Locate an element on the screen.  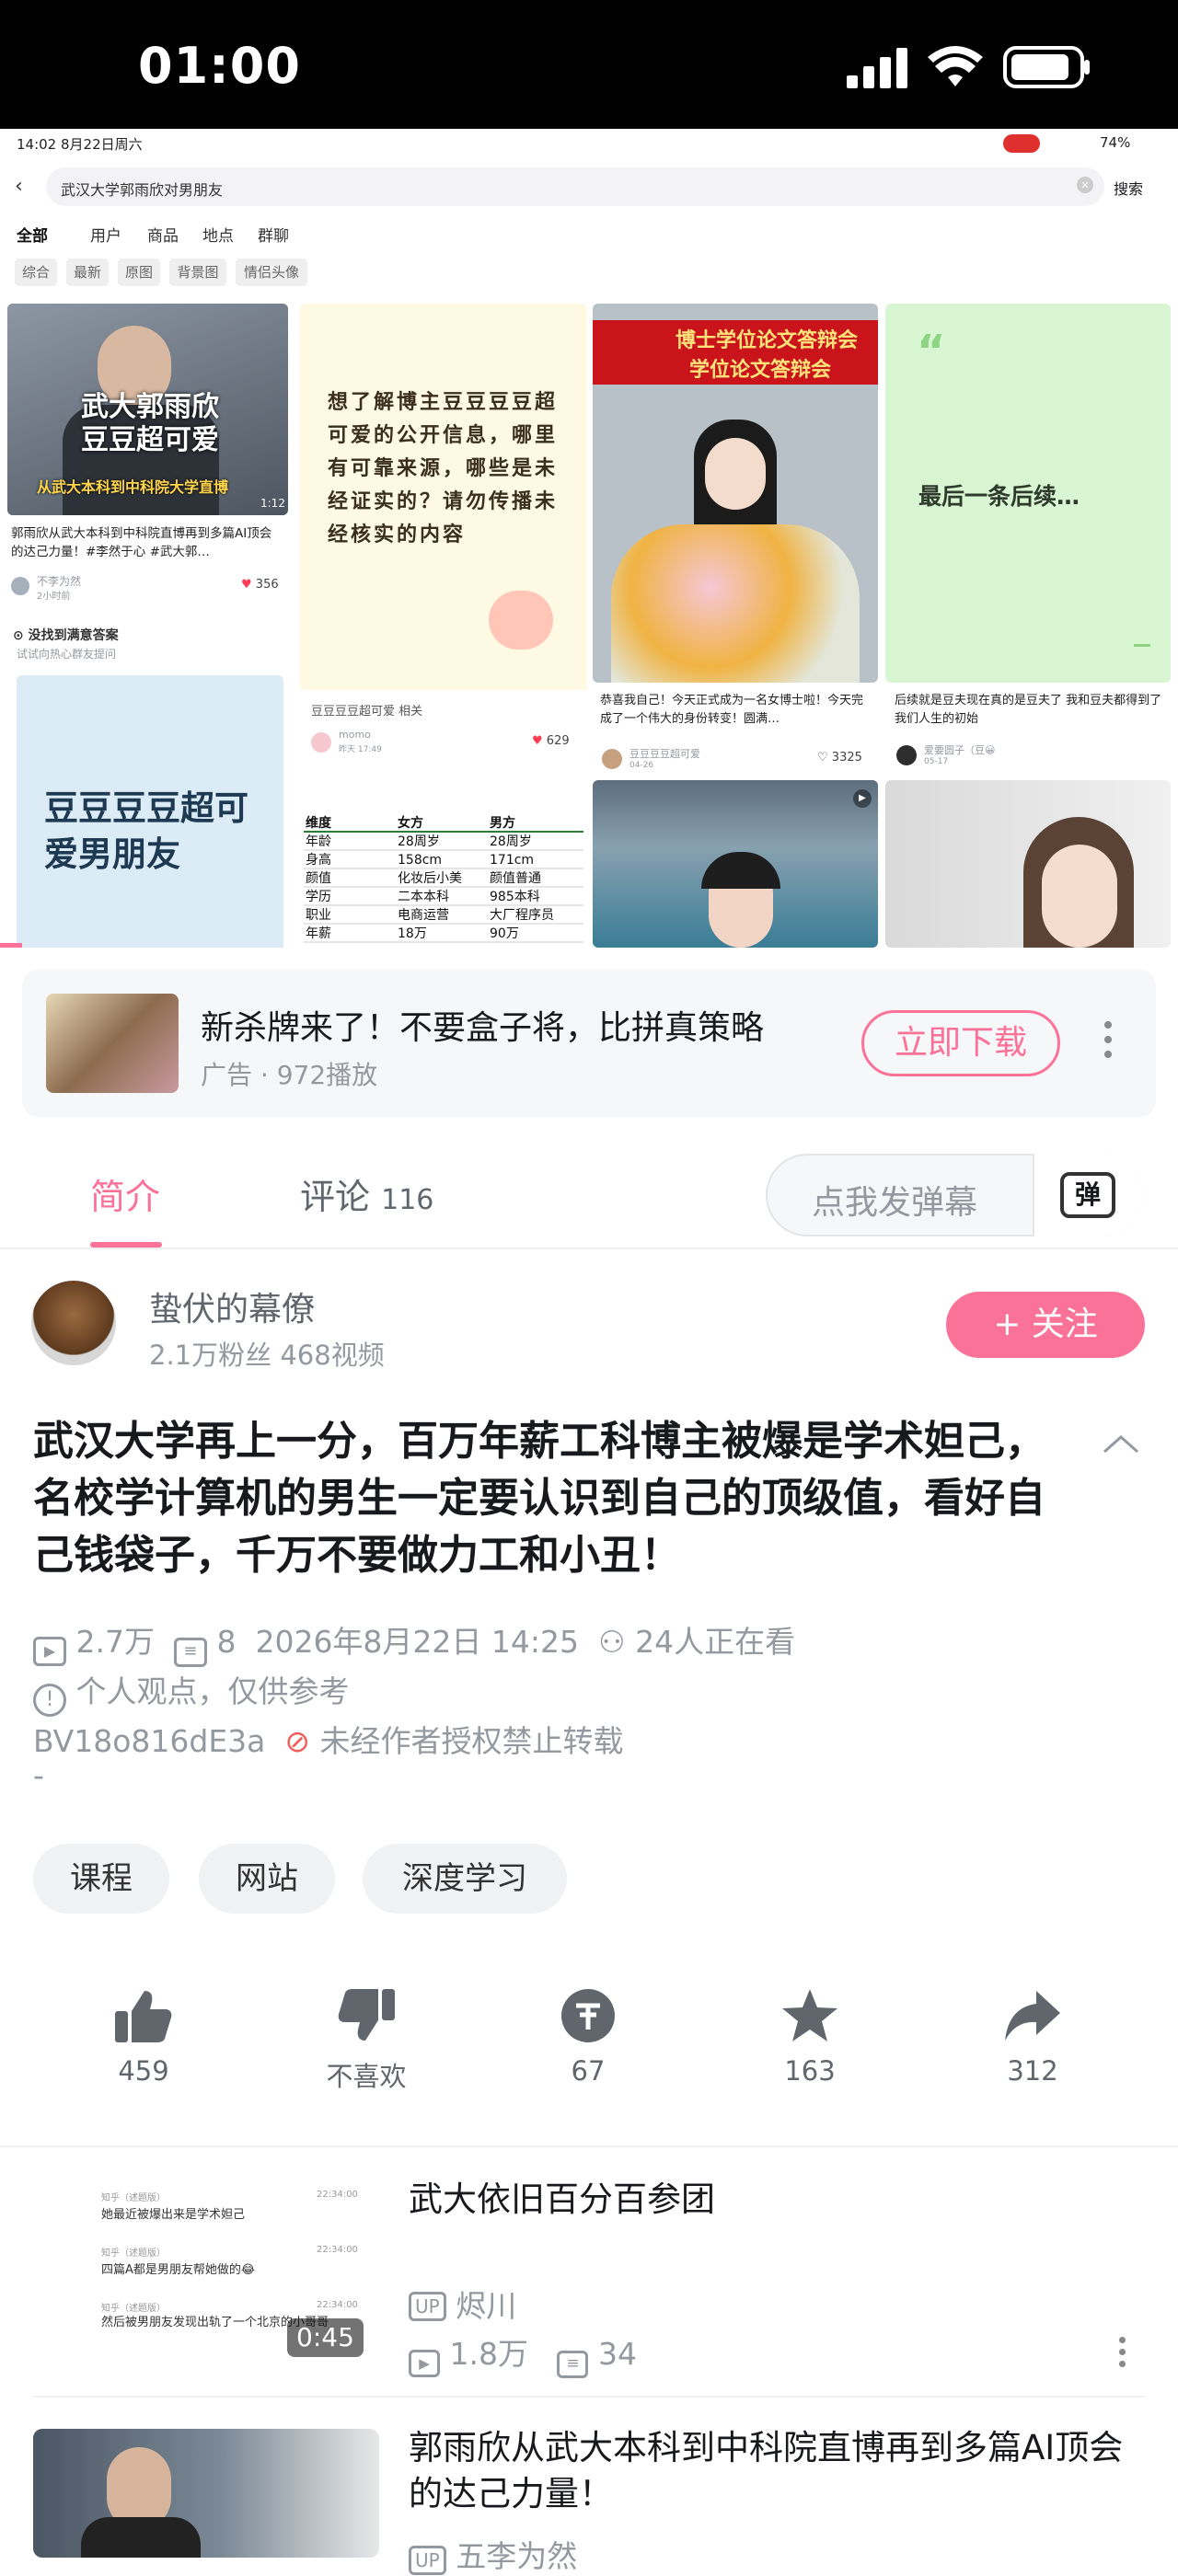
recommend-more-icon is located at coordinates (1123, 2352).